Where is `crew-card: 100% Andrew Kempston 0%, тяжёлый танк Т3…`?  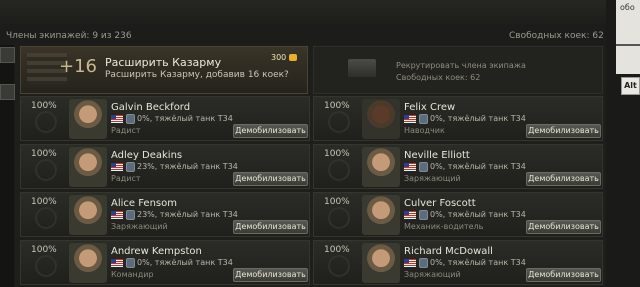
crew-card: 100% Andrew Kempston 0%, тяжёлый танк Т3… is located at coordinates (165, 262).